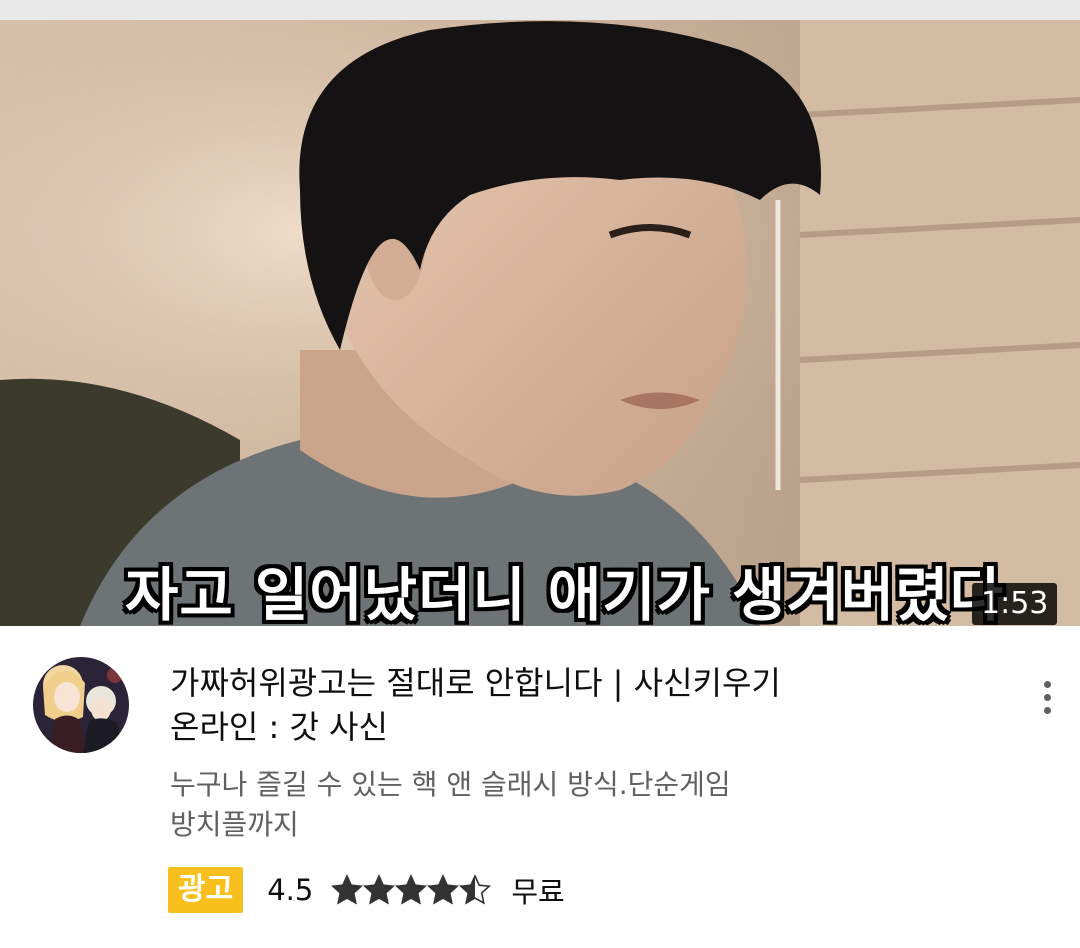 This screenshot has width=1080, height=948. Describe the element at coordinates (279, 727) in the screenshot. I see `ad-title-line-2: 온라인 : 갓 사신` at that location.